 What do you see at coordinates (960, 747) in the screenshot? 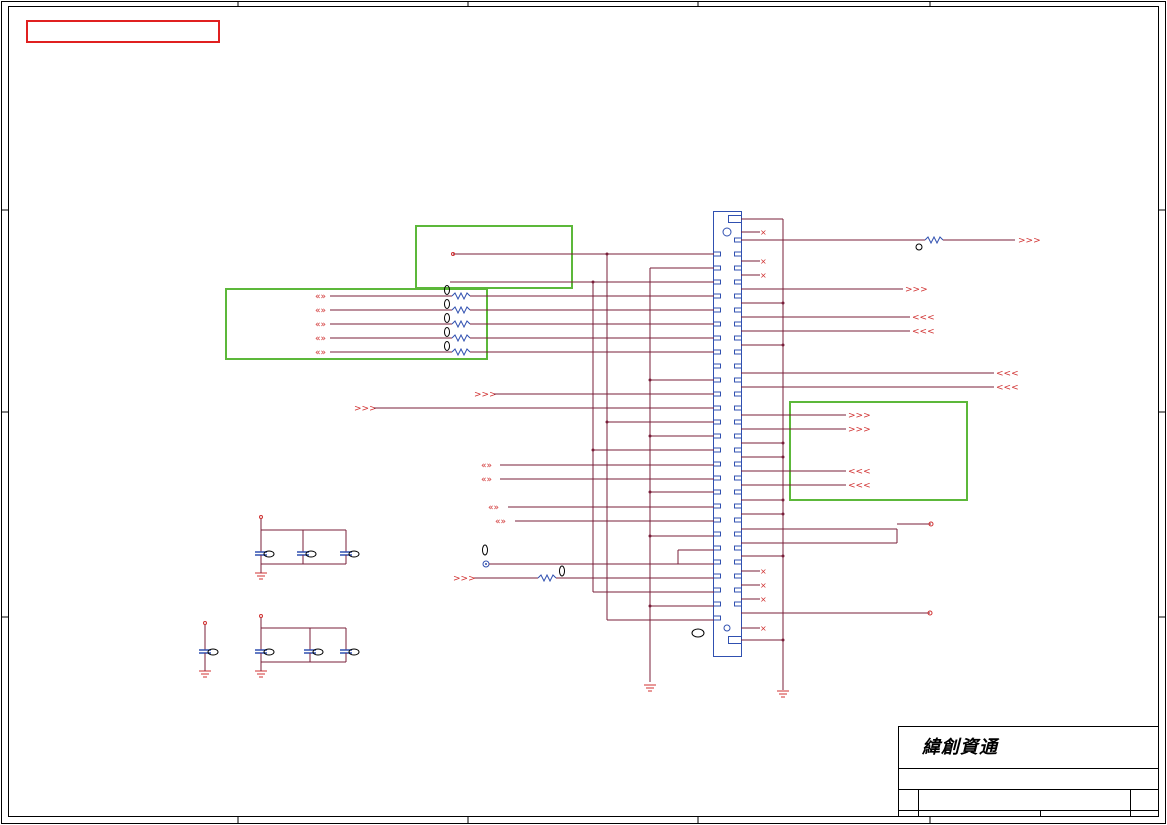
I see `company-name: 緯創資通` at bounding box center [960, 747].